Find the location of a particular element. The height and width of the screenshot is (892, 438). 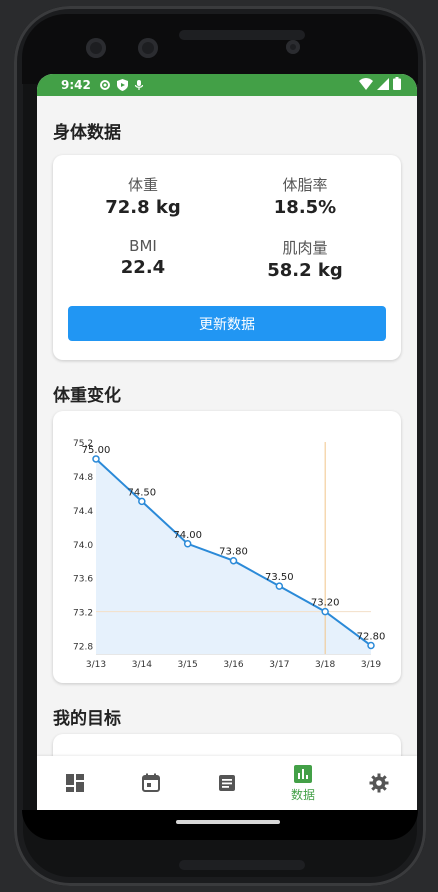

nav-calendar is located at coordinates (151, 783).